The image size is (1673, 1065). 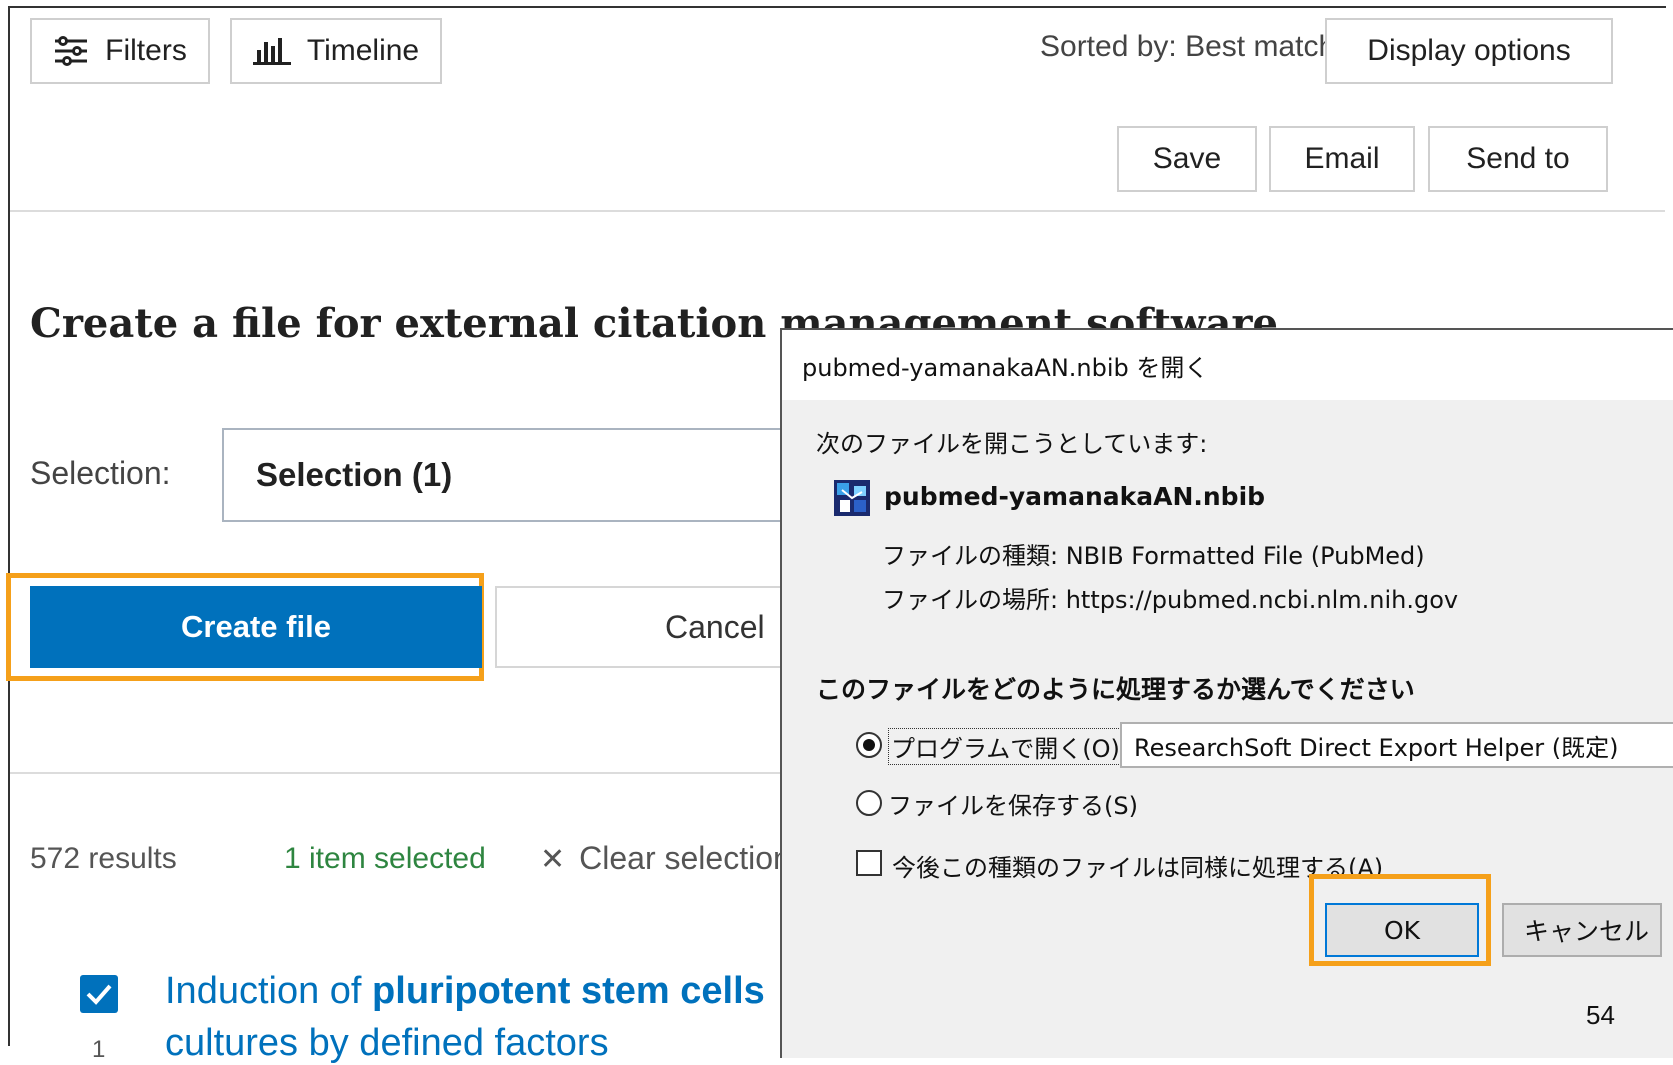 What do you see at coordinates (271, 51) in the screenshot?
I see `bar-chart-icon` at bounding box center [271, 51].